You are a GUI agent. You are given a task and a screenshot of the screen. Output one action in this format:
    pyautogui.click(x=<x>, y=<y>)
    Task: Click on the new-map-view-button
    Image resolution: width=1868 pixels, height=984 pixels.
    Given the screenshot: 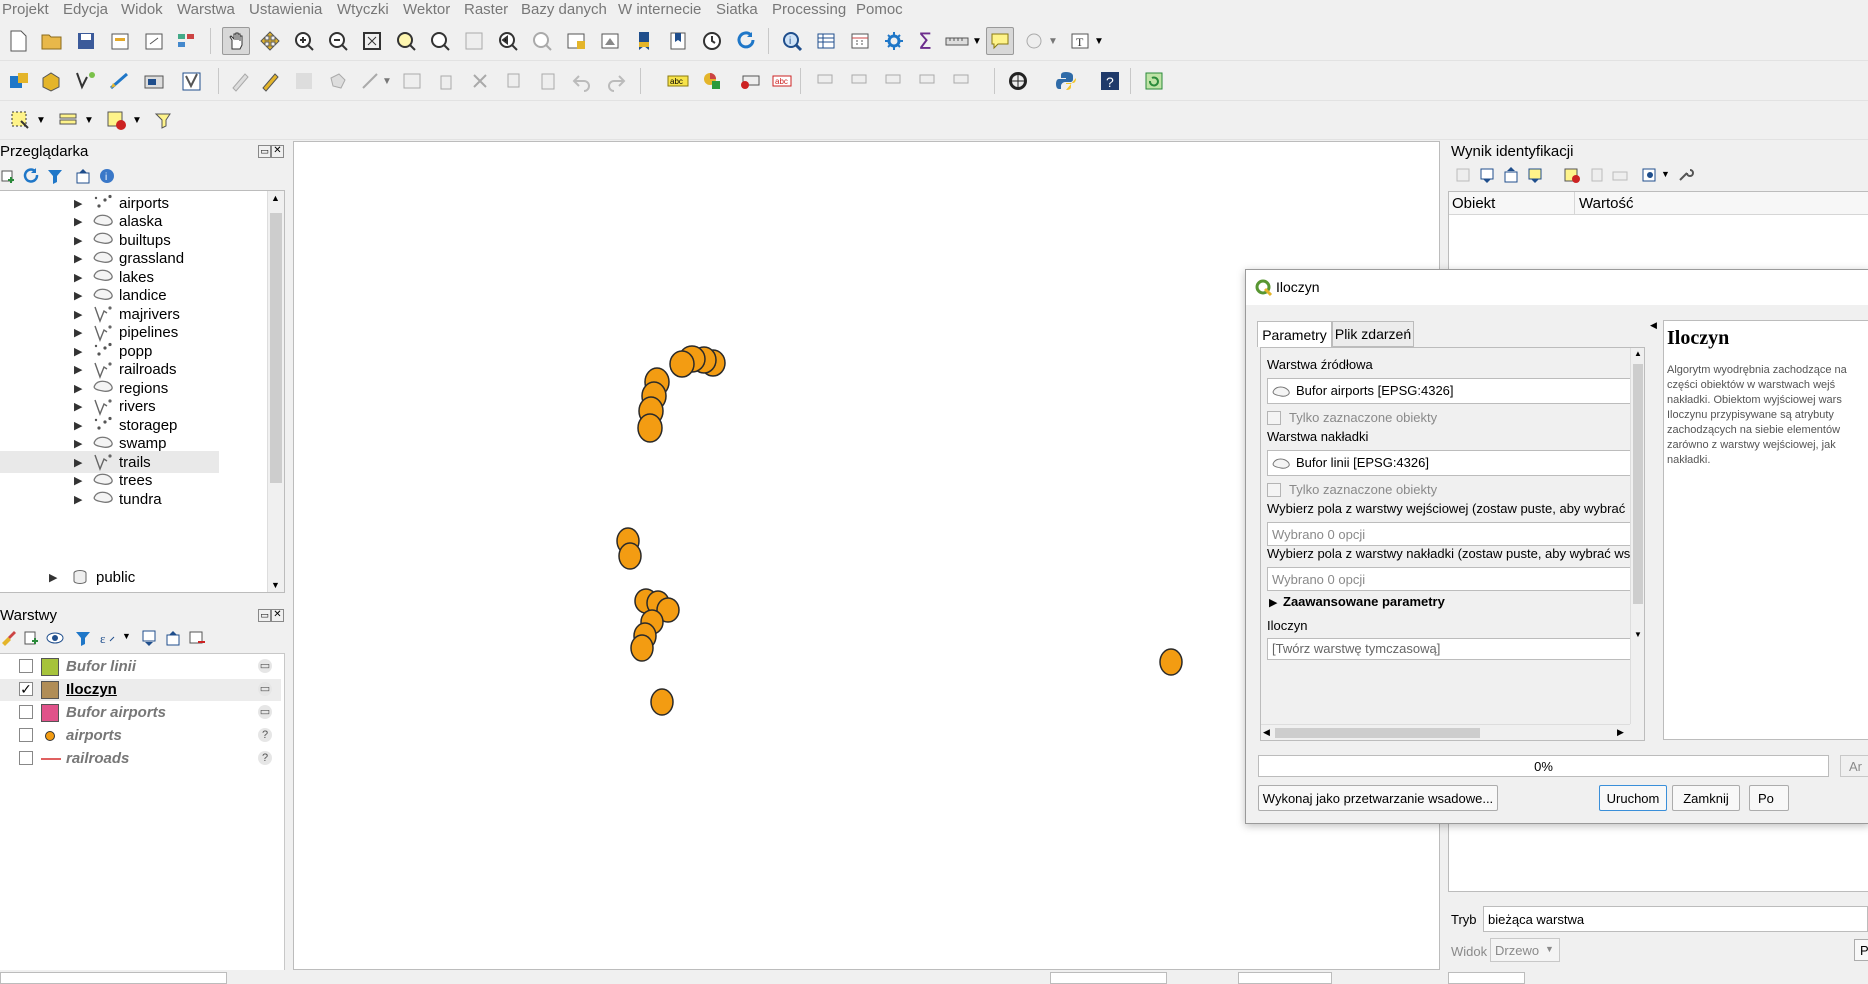 What is the action you would take?
    pyautogui.click(x=576, y=41)
    